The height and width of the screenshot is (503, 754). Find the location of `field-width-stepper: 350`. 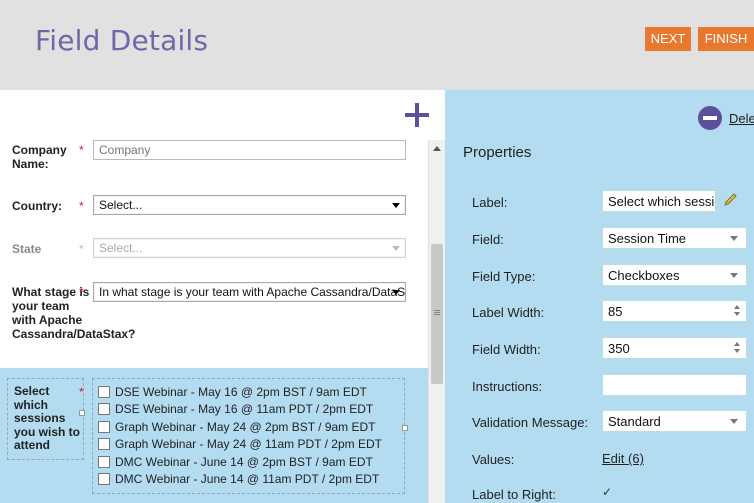

field-width-stepper: 350 is located at coordinates (674, 348).